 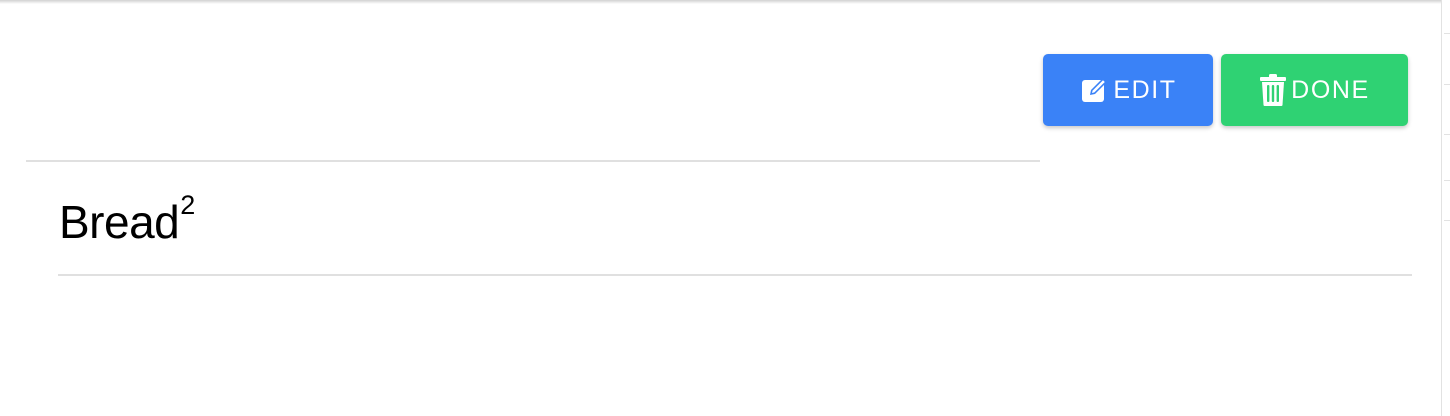 I want to click on edit-square-icon, so click(x=1094, y=90).